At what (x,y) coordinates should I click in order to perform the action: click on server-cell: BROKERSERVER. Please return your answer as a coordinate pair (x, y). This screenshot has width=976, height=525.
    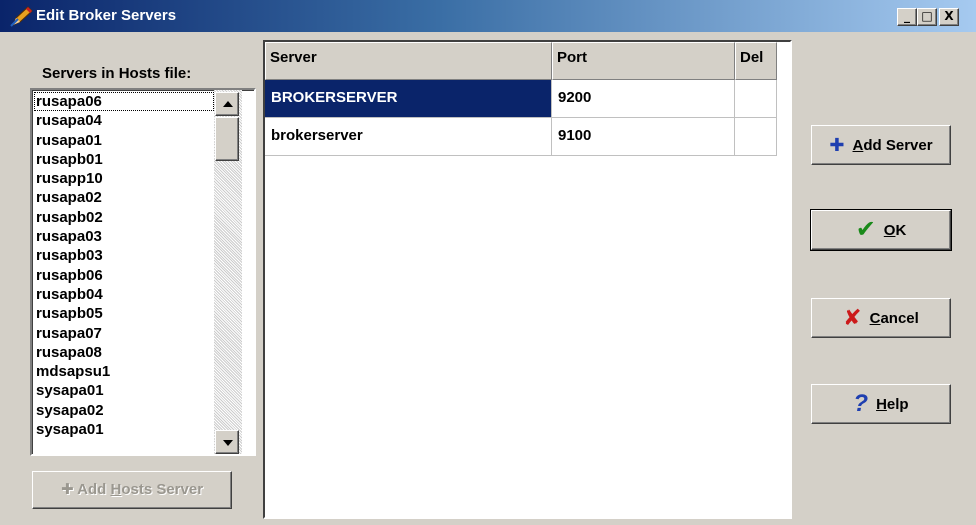
    Looking at the image, I should click on (408, 99).